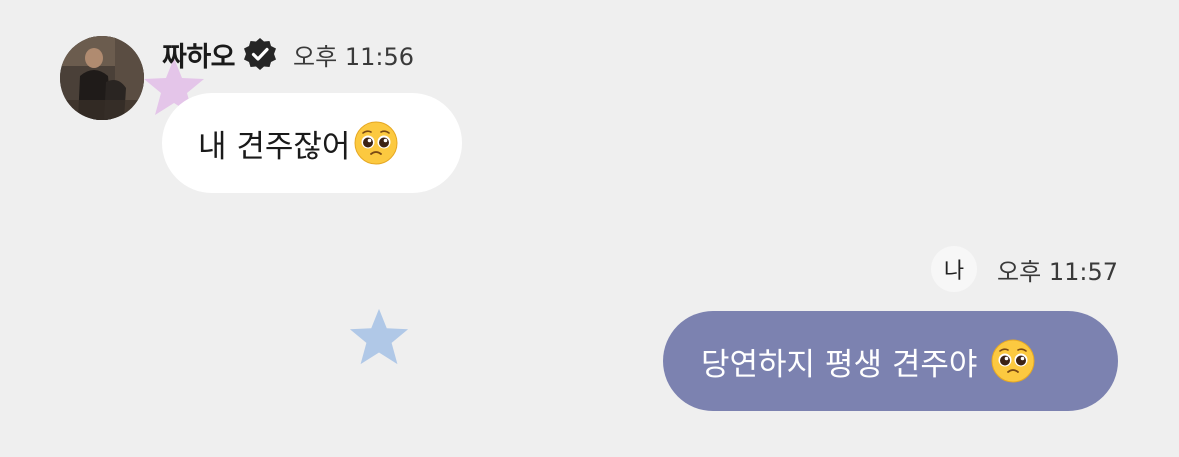 The width and height of the screenshot is (1179, 457). I want to click on incoming-timestamp: 오후 11:56, so click(353, 56).